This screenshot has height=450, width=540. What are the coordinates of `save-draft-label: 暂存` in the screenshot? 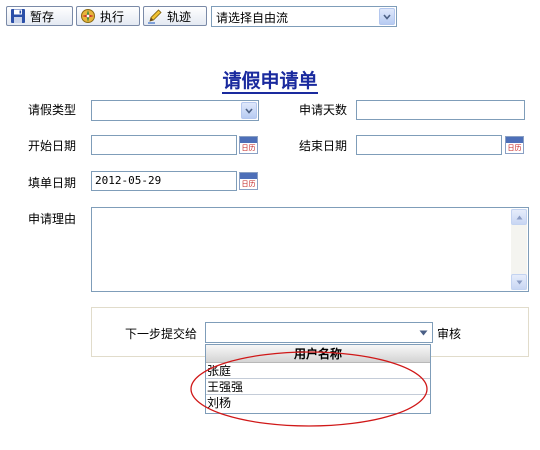 It's located at (42, 16).